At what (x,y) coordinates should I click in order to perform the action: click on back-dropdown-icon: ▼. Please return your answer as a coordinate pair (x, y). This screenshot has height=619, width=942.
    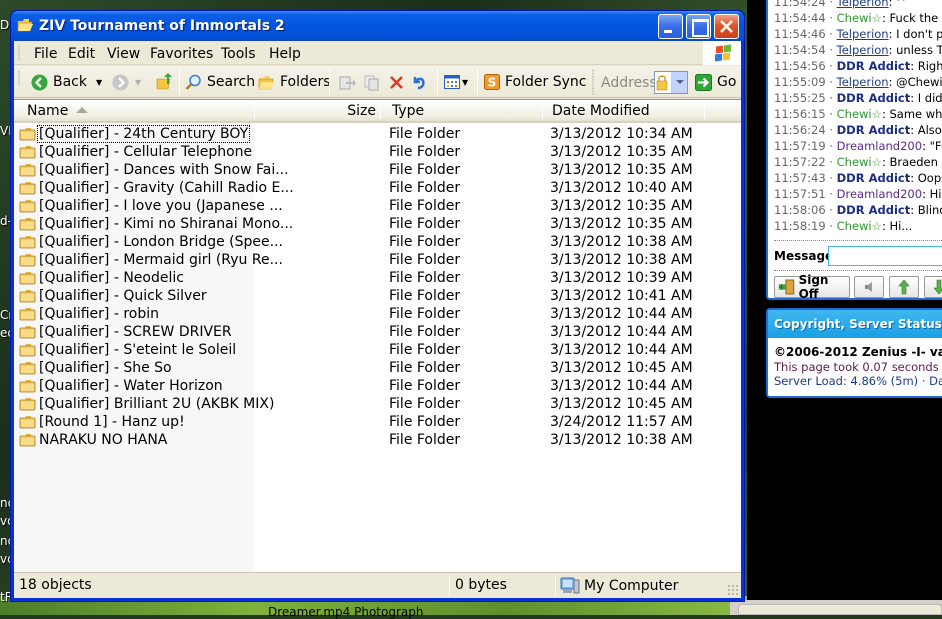
    Looking at the image, I should click on (99, 82).